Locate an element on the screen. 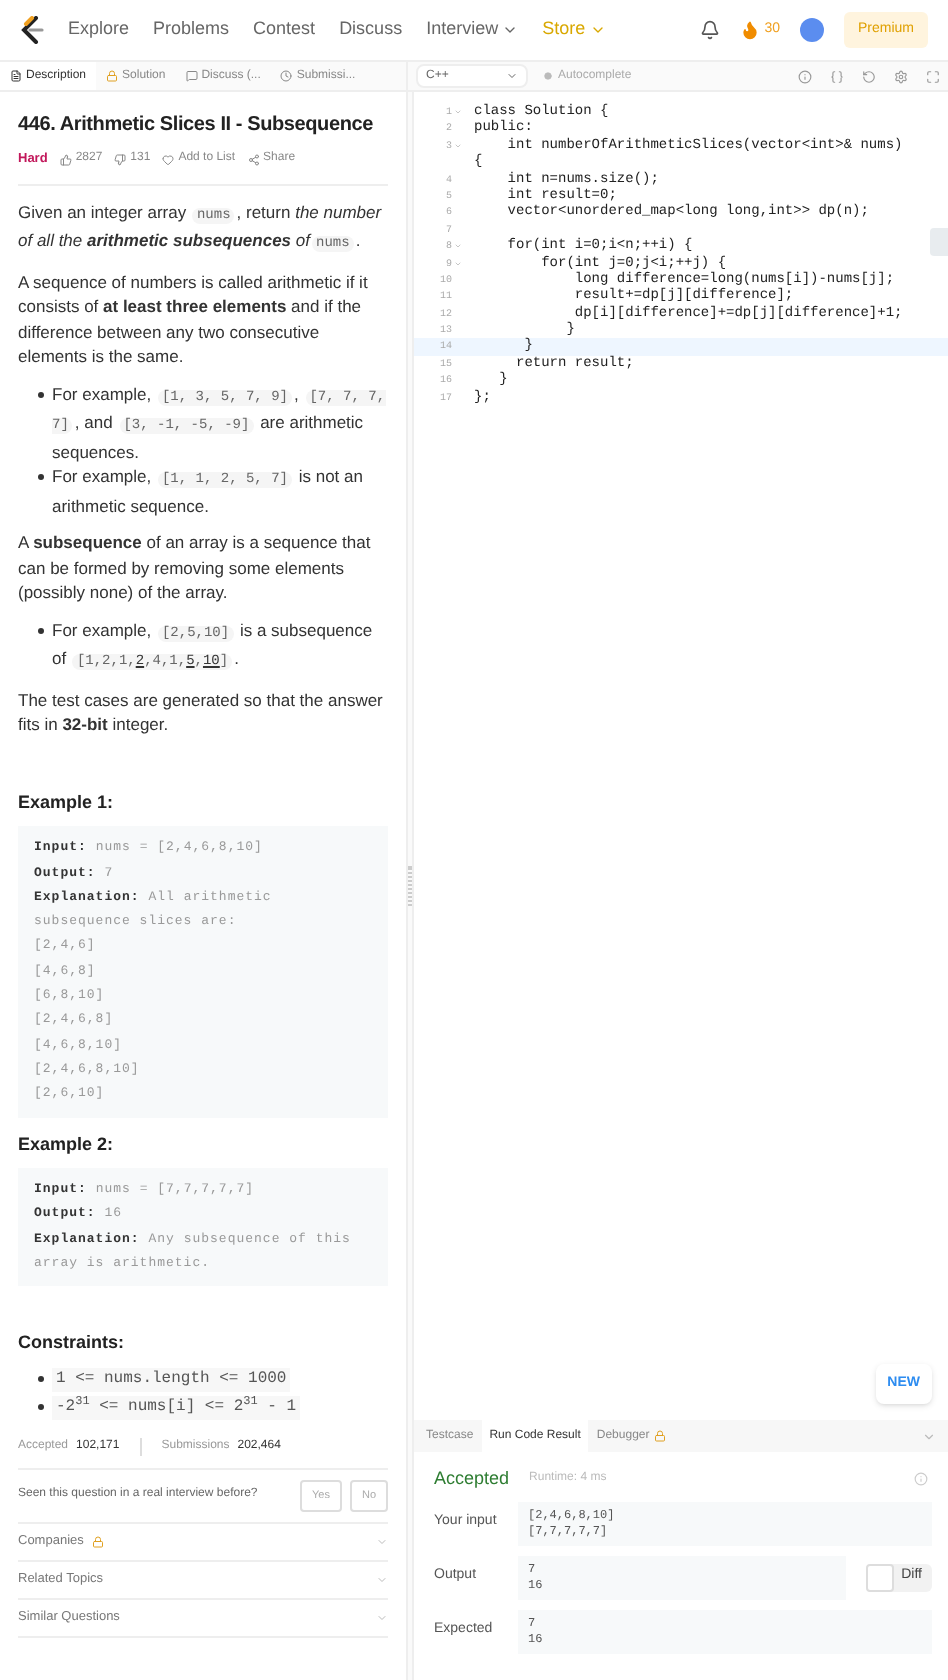 The image size is (948, 1680). thumbs-up-icon is located at coordinates (65, 159).